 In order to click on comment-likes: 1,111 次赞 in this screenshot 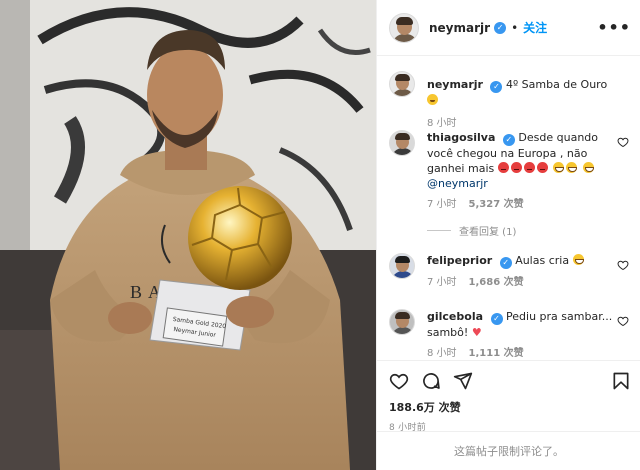, I will do `click(496, 351)`.